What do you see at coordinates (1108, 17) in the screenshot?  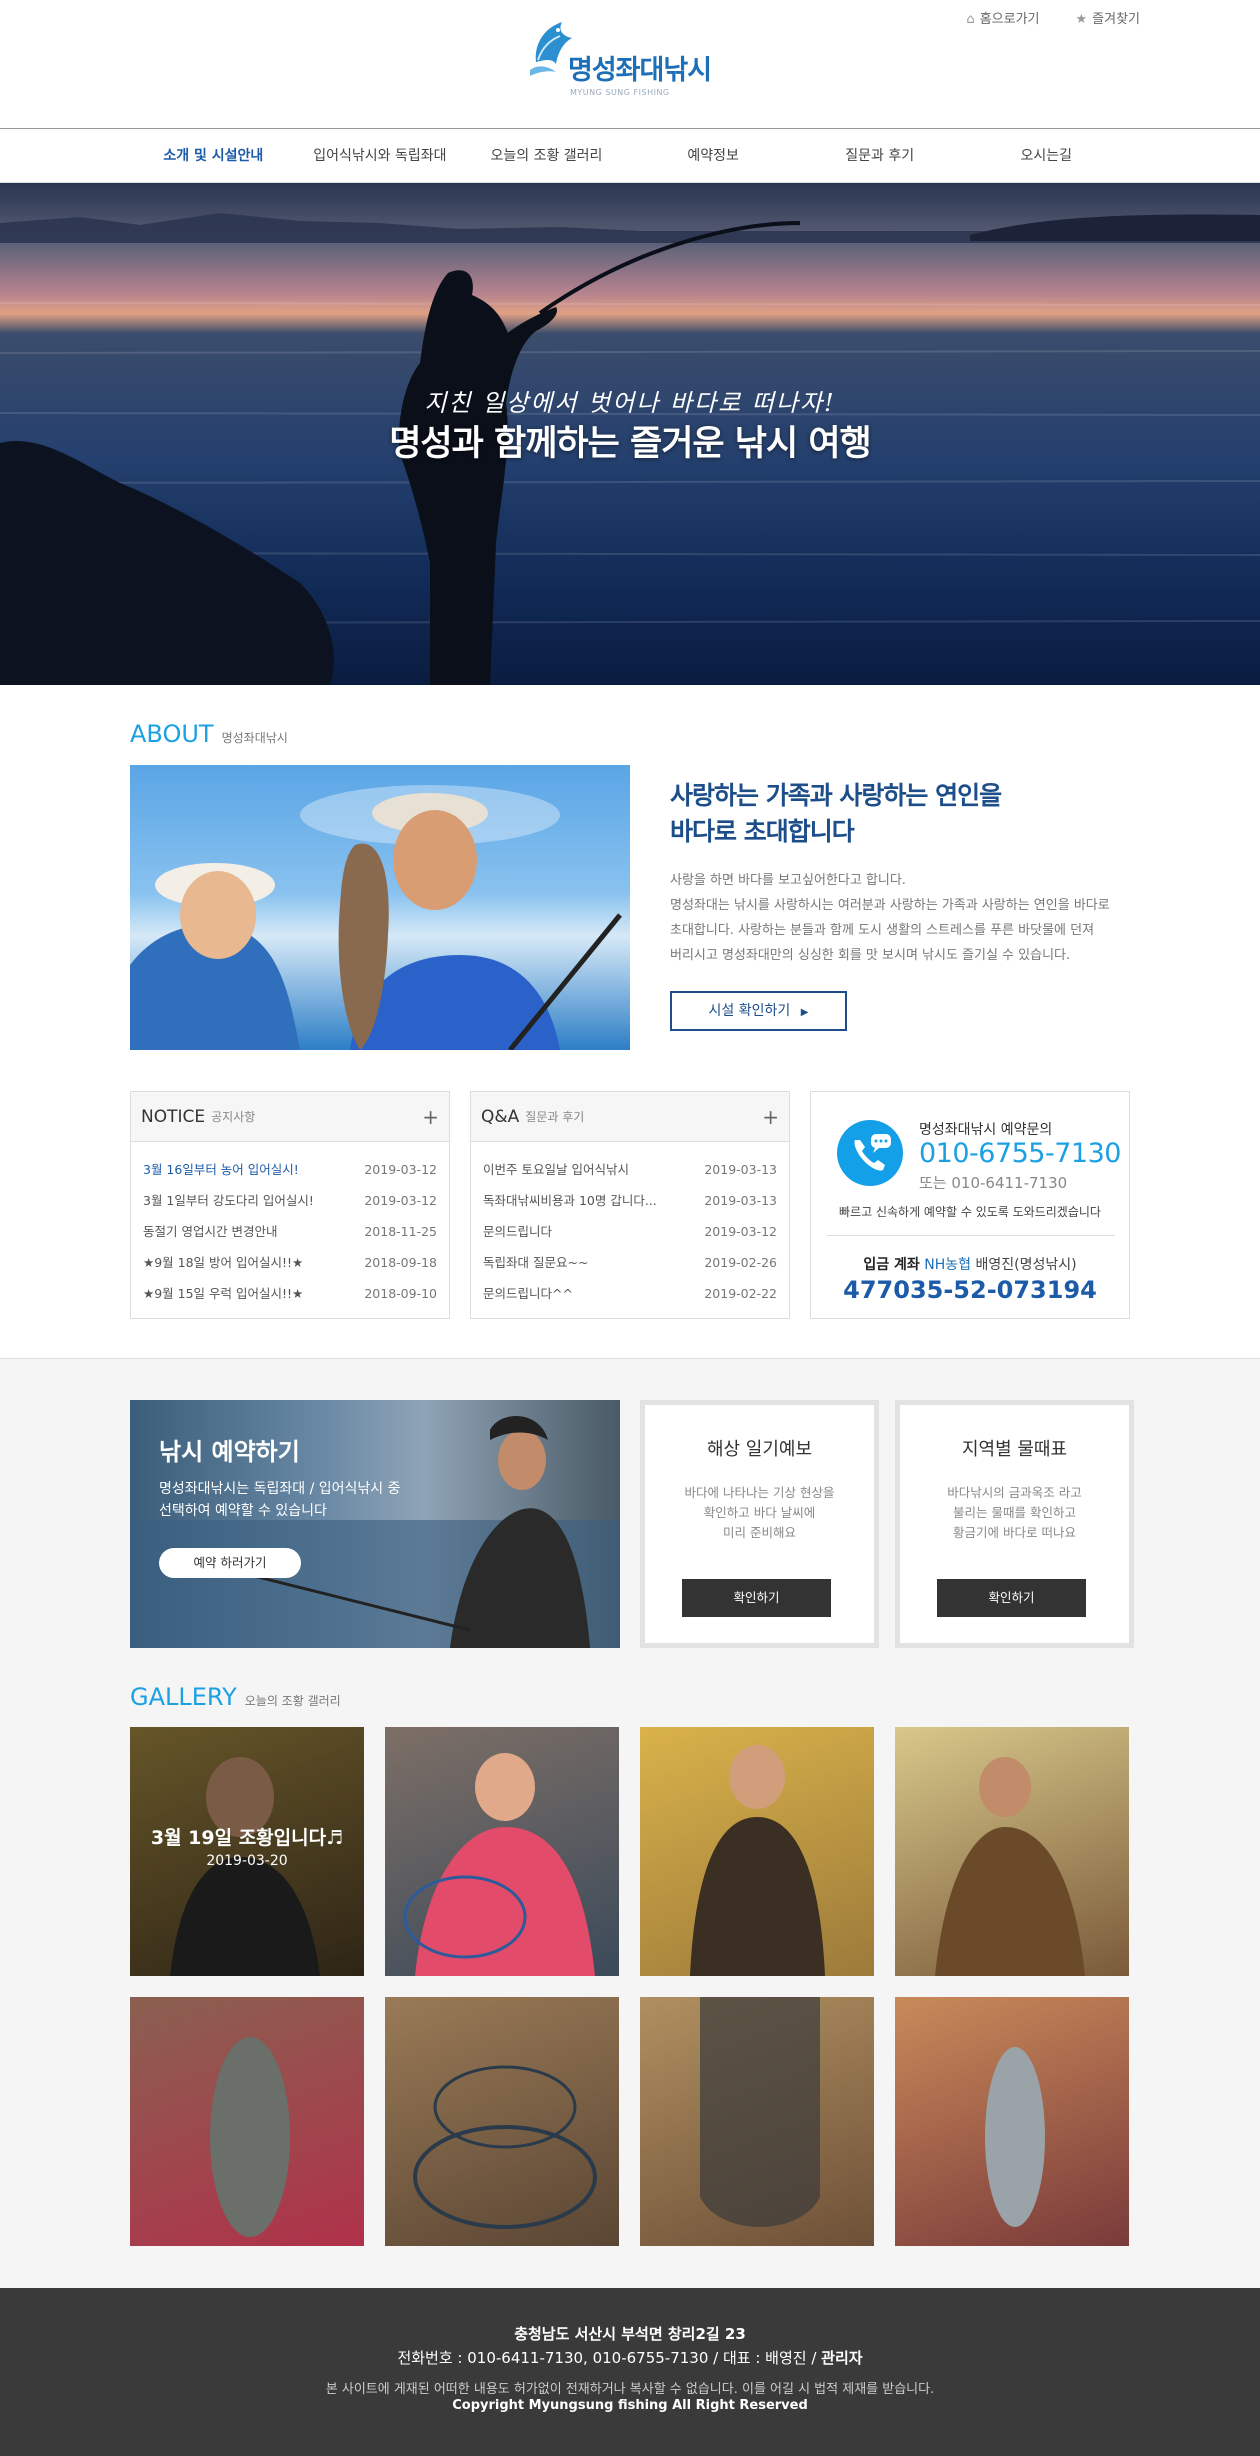 I see `bookmark-link: ★ 즐겨찾기` at bounding box center [1108, 17].